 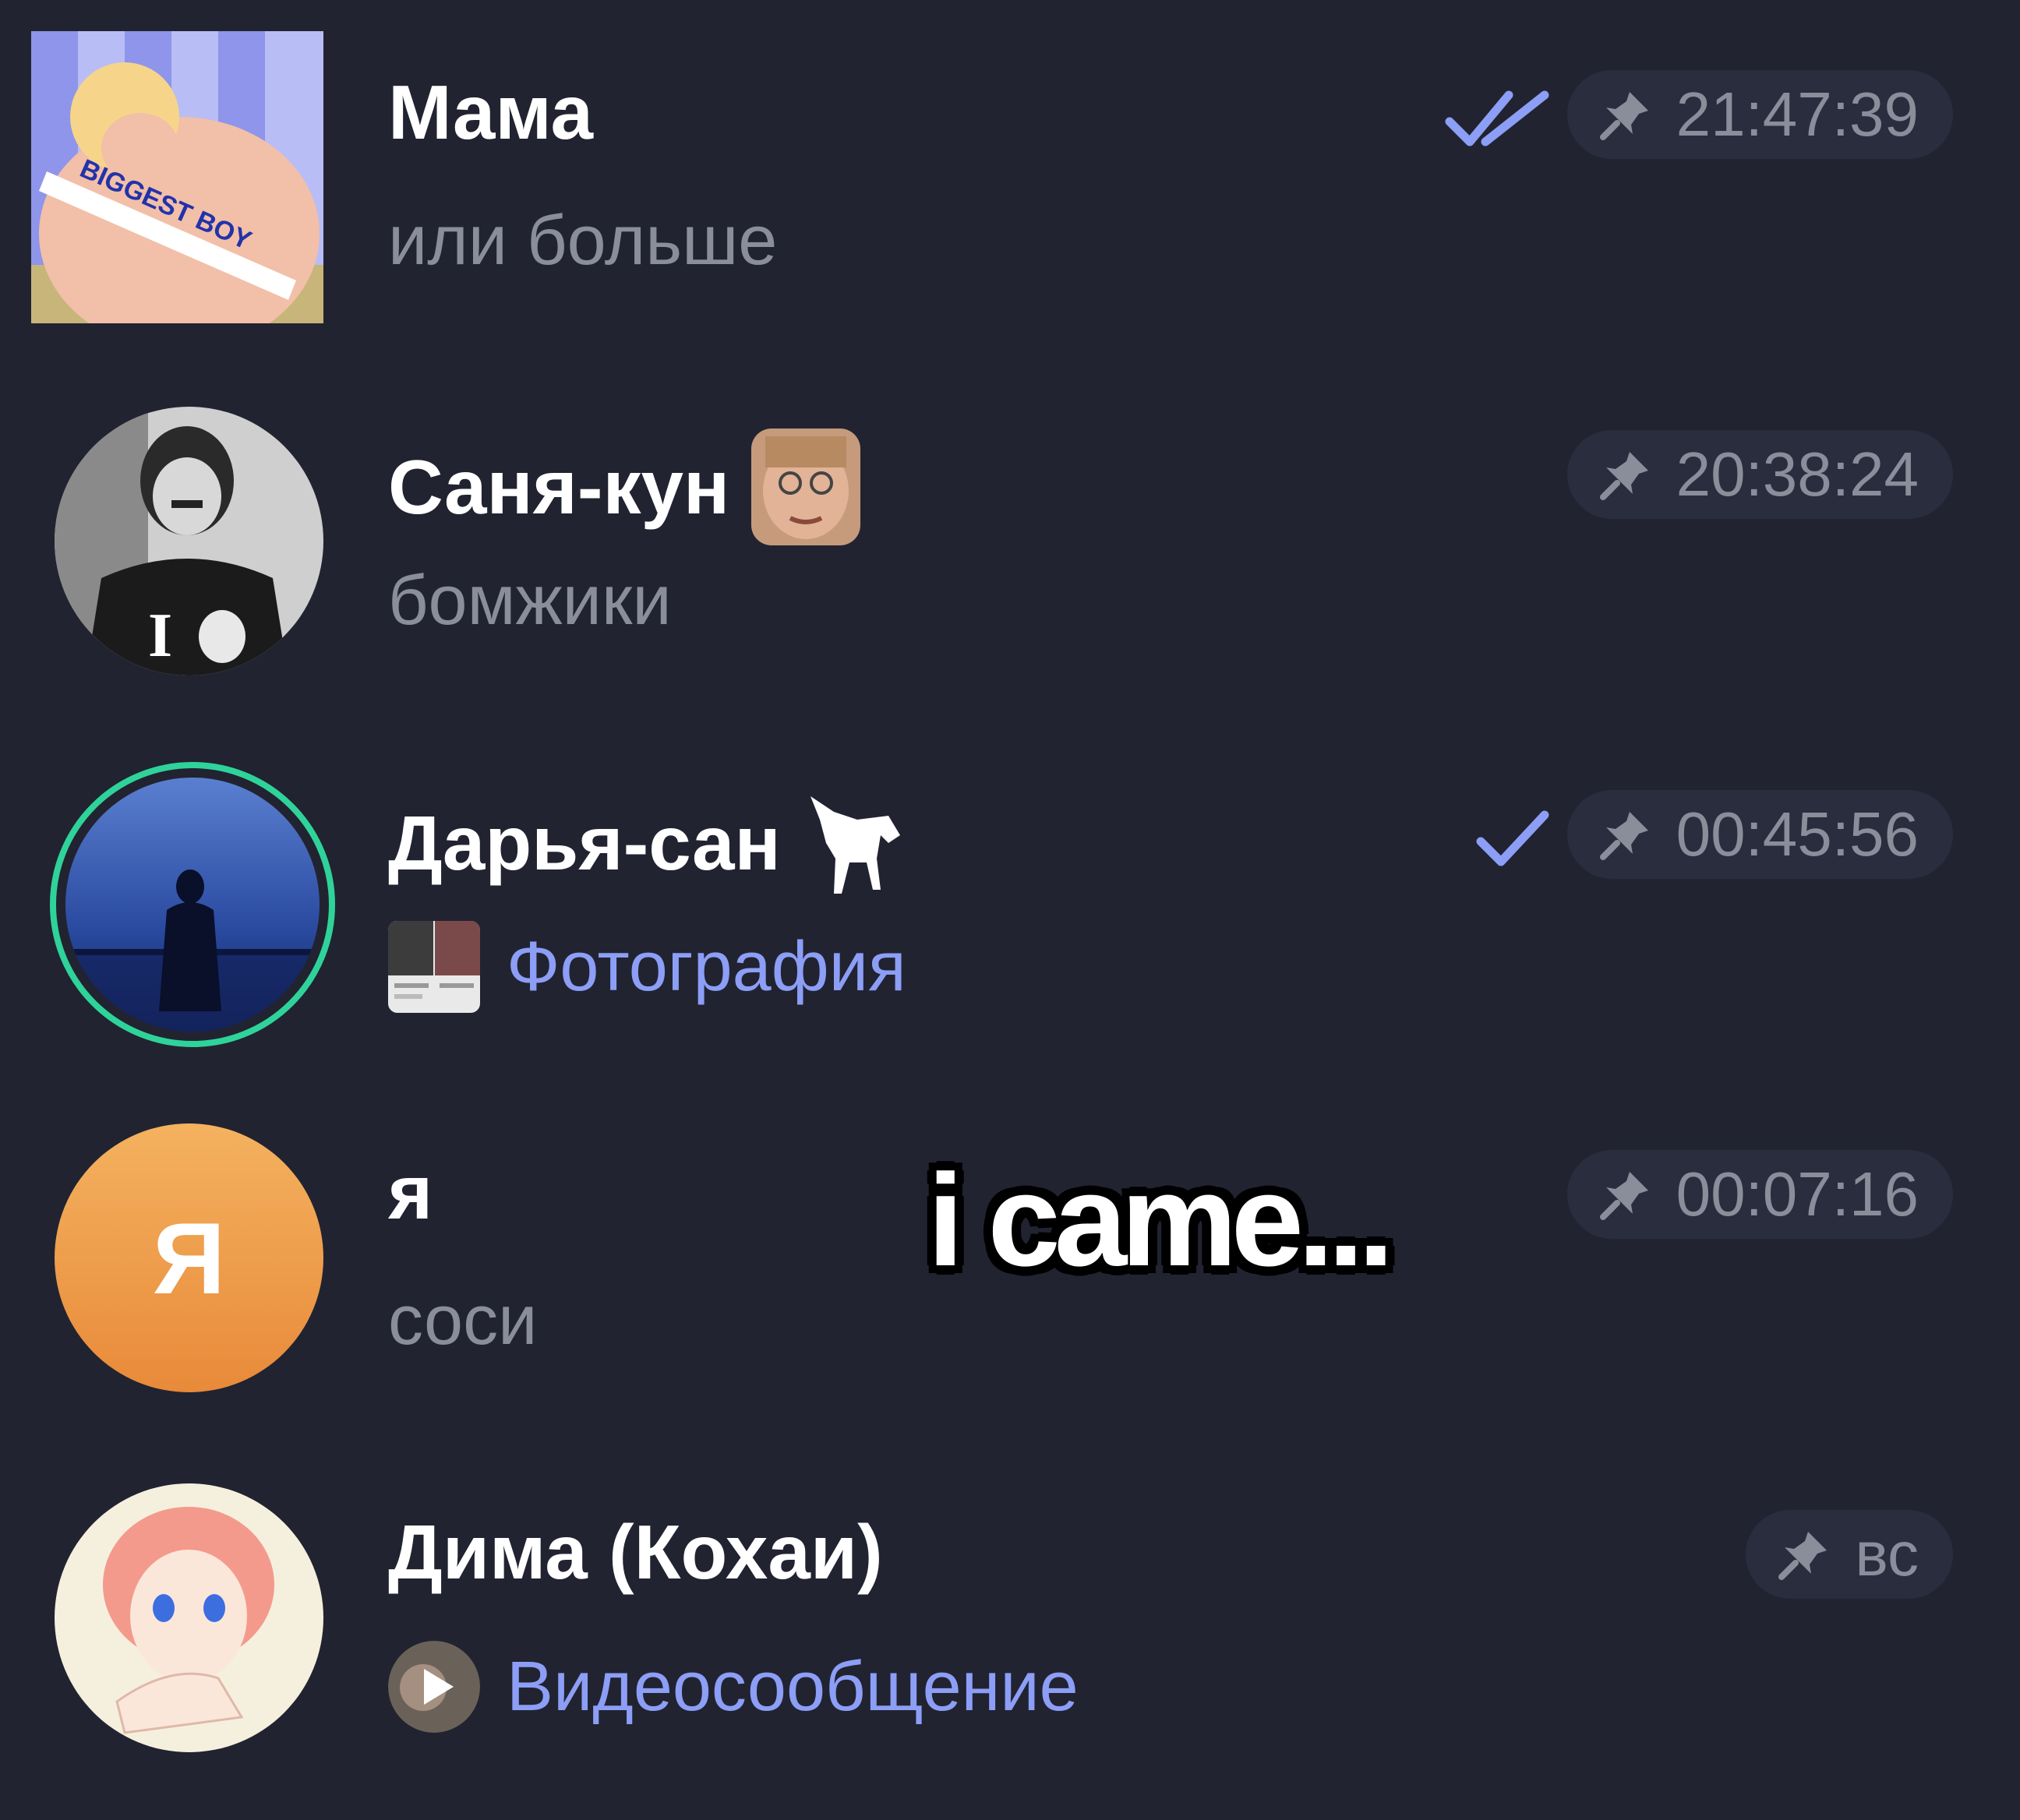 What do you see at coordinates (491, 112) in the screenshot?
I see `chat-name: Мама` at bounding box center [491, 112].